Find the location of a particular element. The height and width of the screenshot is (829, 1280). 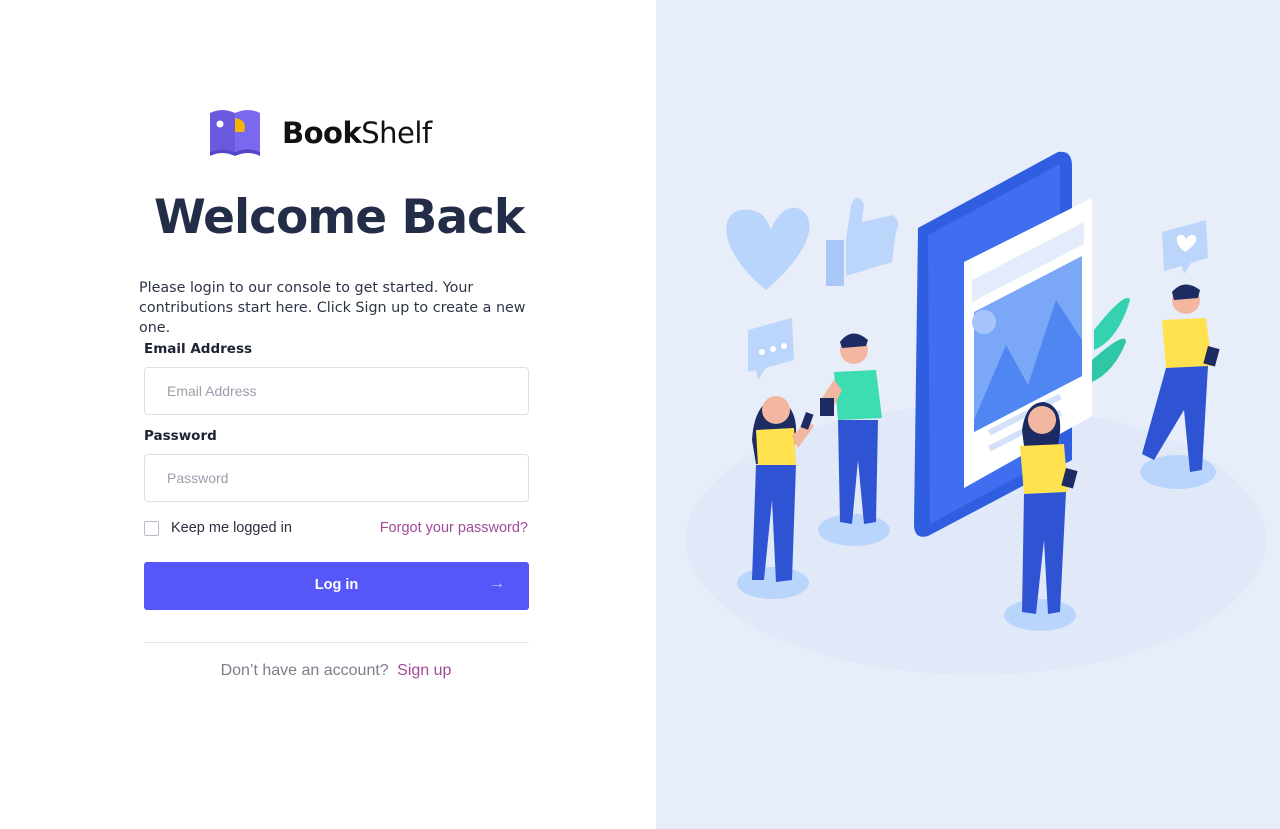

login-button-label: Log in is located at coordinates (336, 585).